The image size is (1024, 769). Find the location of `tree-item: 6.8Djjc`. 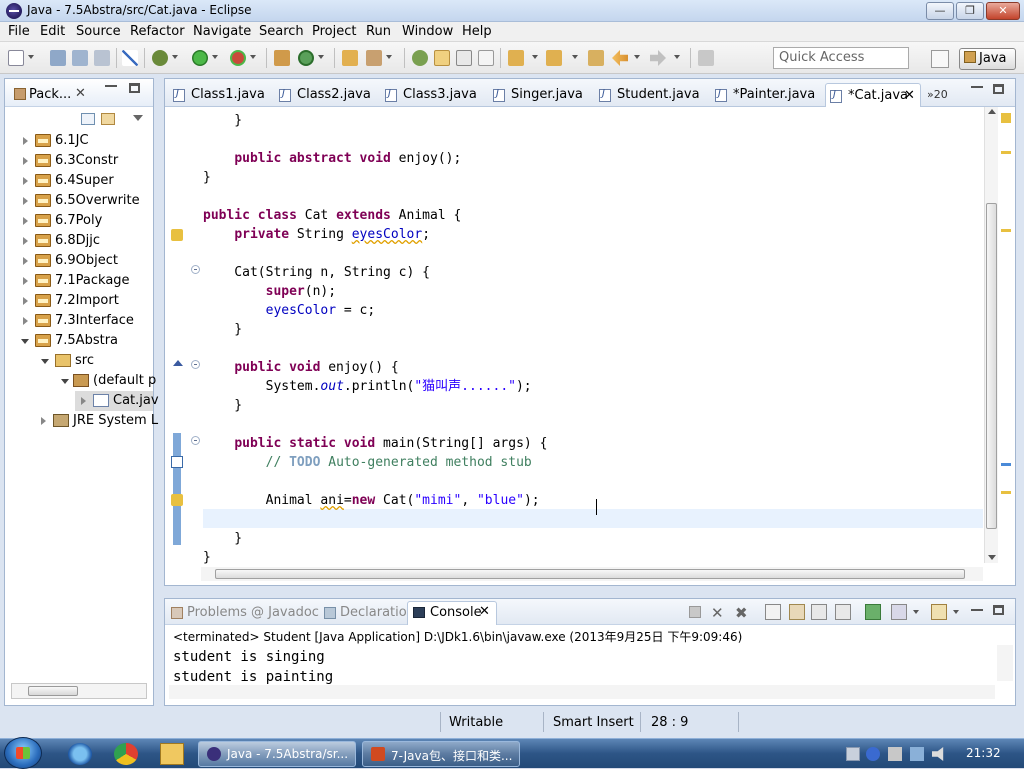

tree-item: 6.8Djjc is located at coordinates (79, 241).